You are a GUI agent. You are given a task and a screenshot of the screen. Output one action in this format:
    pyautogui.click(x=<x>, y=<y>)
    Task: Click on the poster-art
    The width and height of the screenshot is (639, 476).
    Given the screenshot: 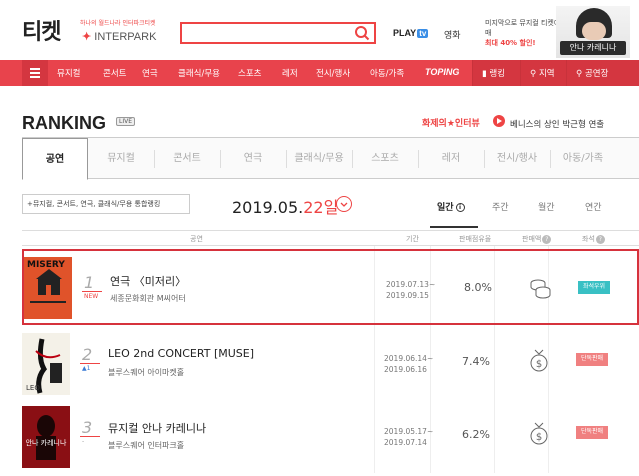 What is the action you would take?
    pyautogui.click(x=46, y=437)
    